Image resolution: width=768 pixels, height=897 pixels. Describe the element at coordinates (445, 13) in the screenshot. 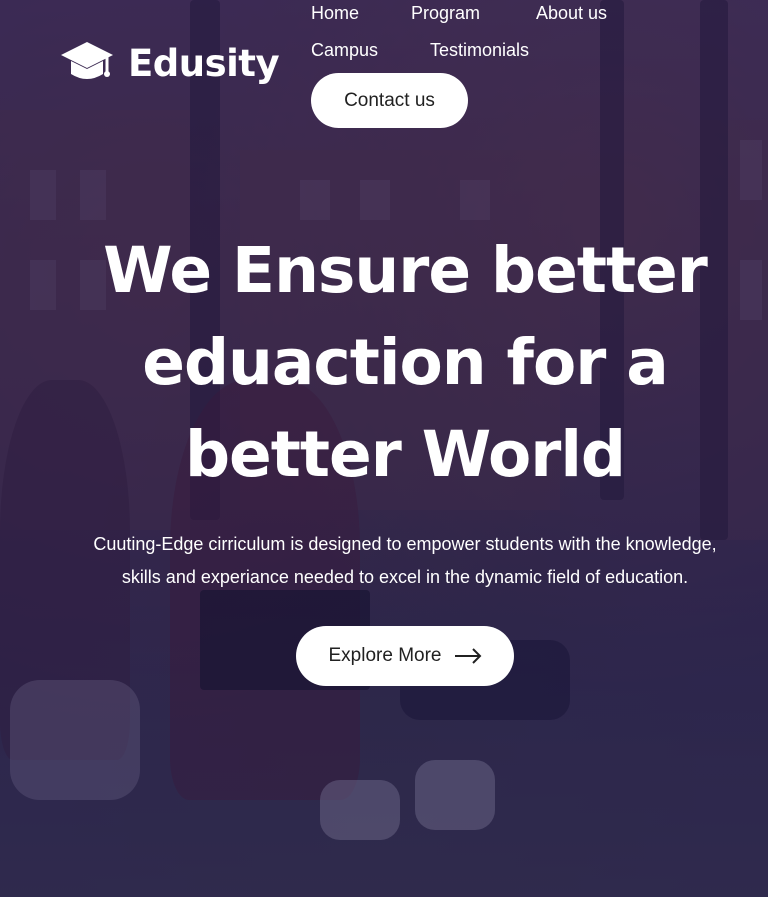

I see `nav-item-program: Program` at that location.